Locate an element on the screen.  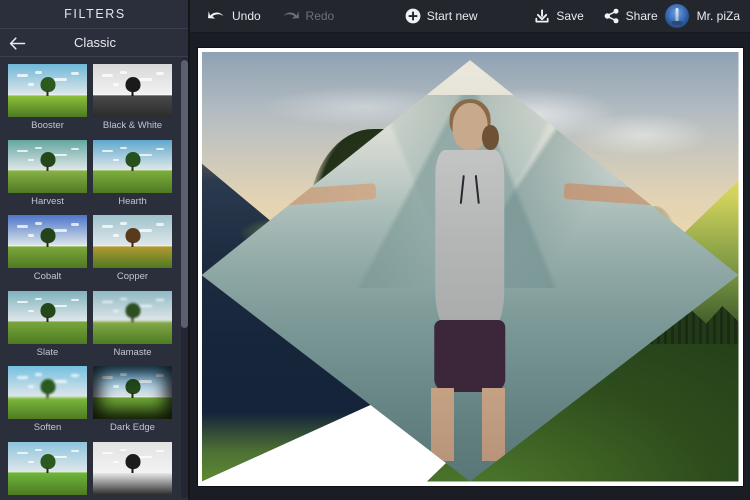
user-avatar is located at coordinates (676, 16).